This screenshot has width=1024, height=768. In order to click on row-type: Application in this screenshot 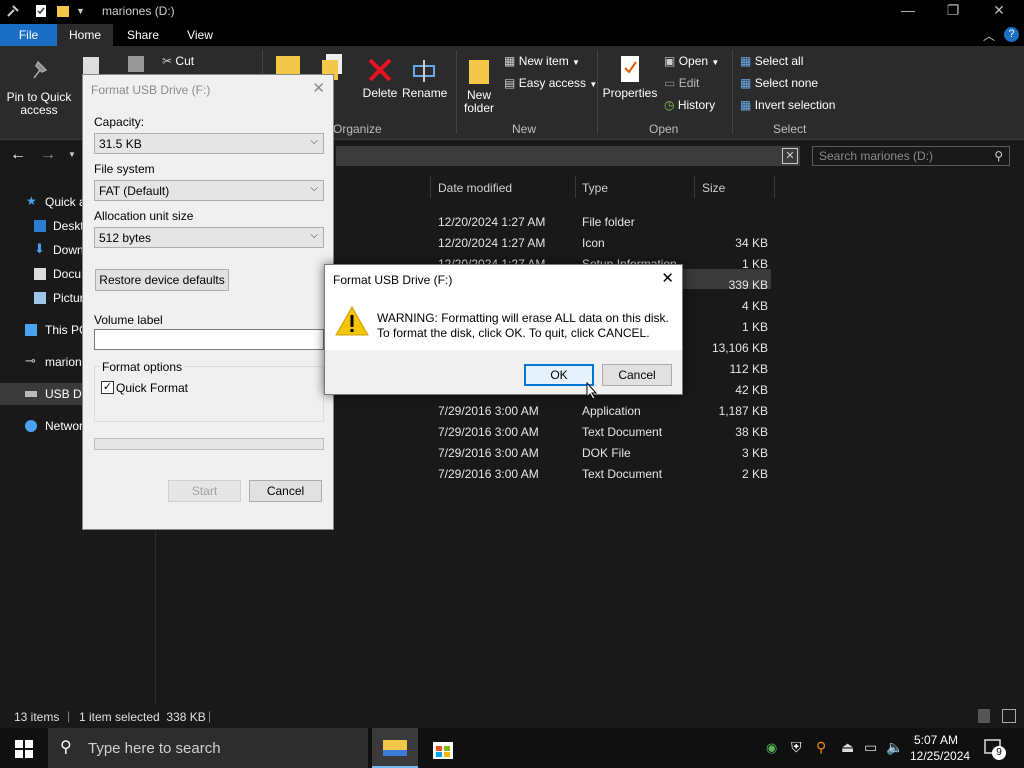, I will do `click(611, 411)`.